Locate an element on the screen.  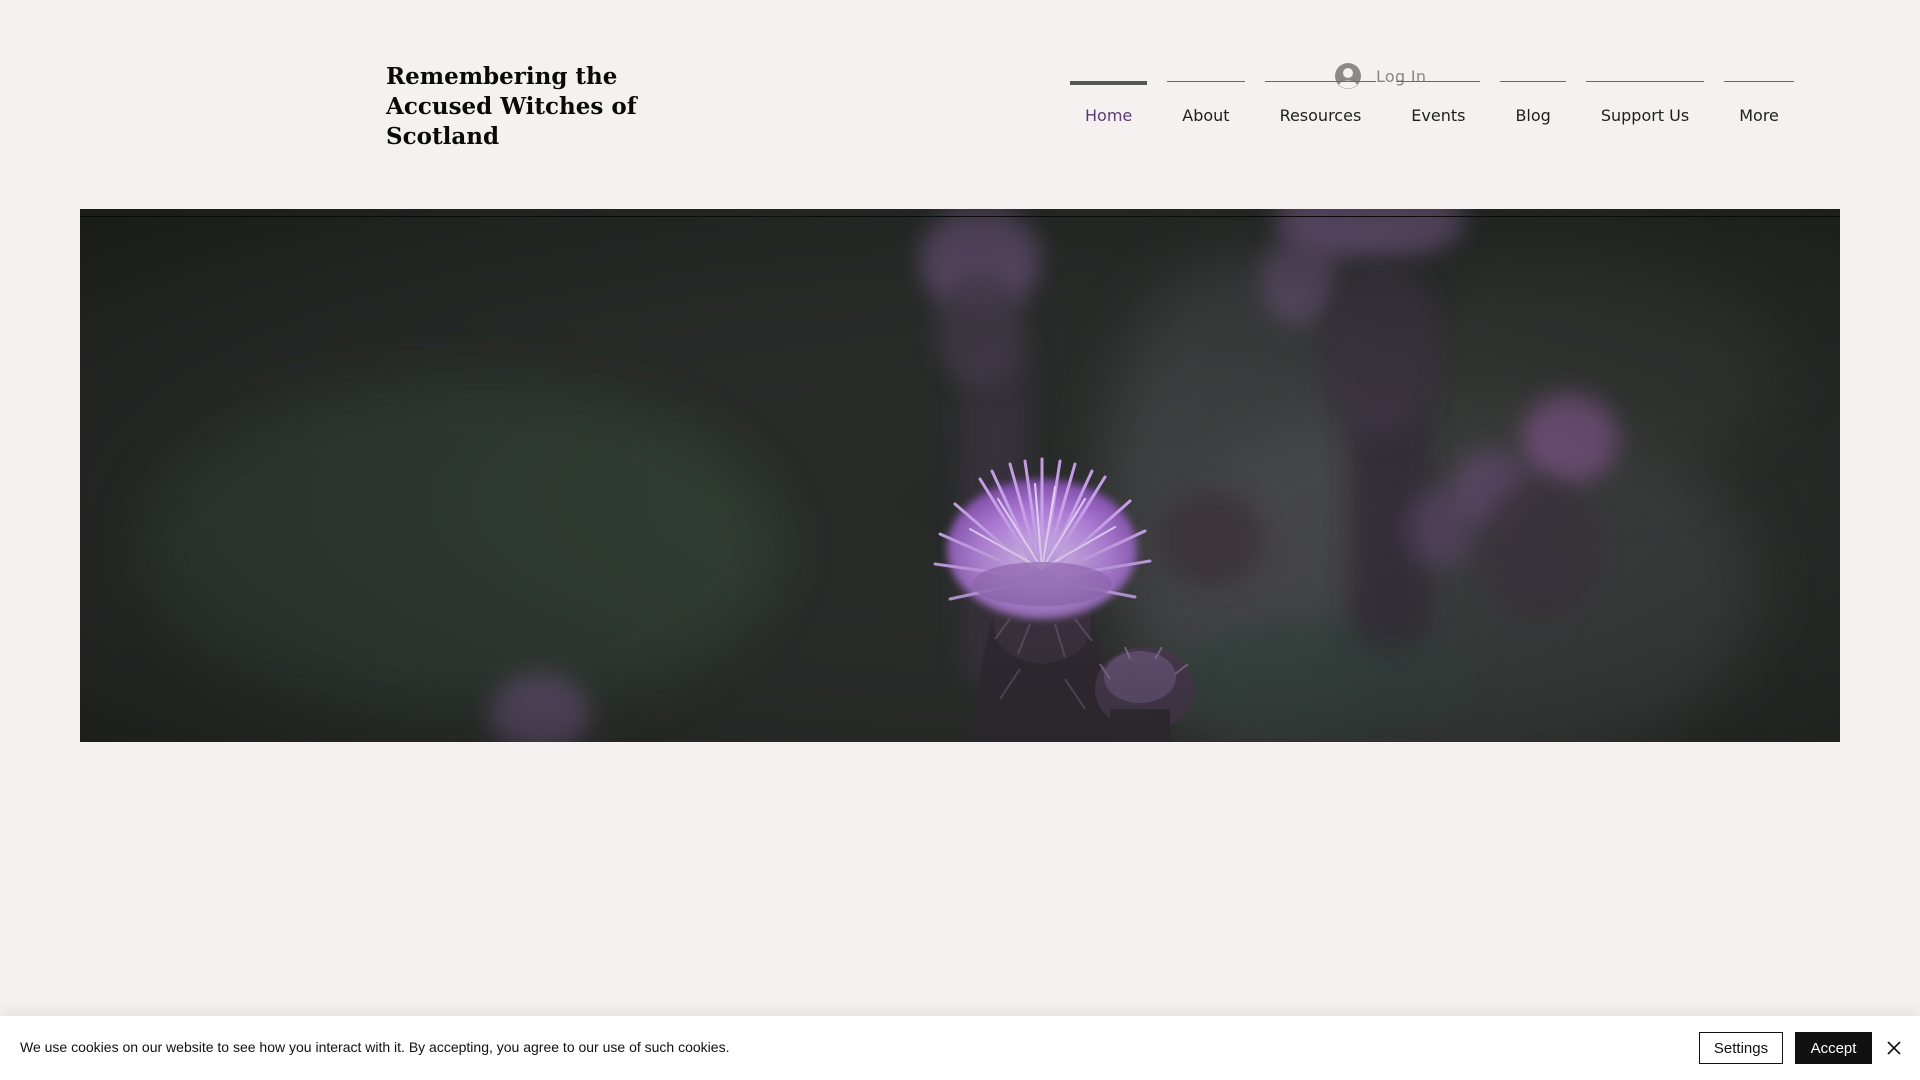
nav-item-events: Events is located at coordinates (1438, 105).